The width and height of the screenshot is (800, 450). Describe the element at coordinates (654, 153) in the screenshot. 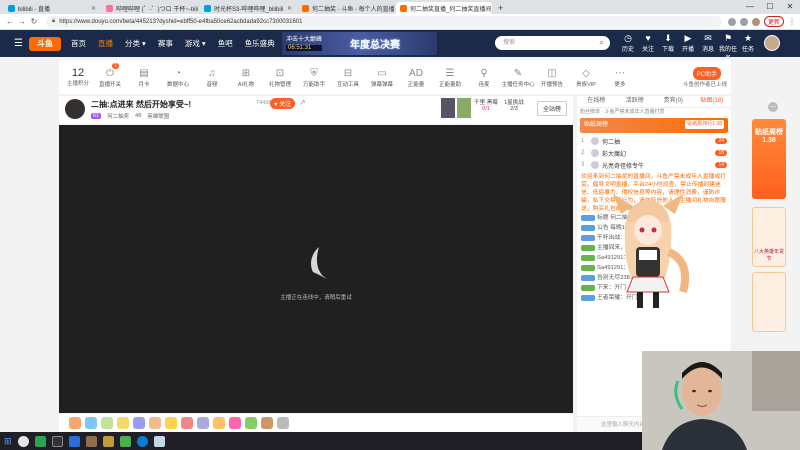

I see `rank-row: 2 彩大魔幻 18` at that location.